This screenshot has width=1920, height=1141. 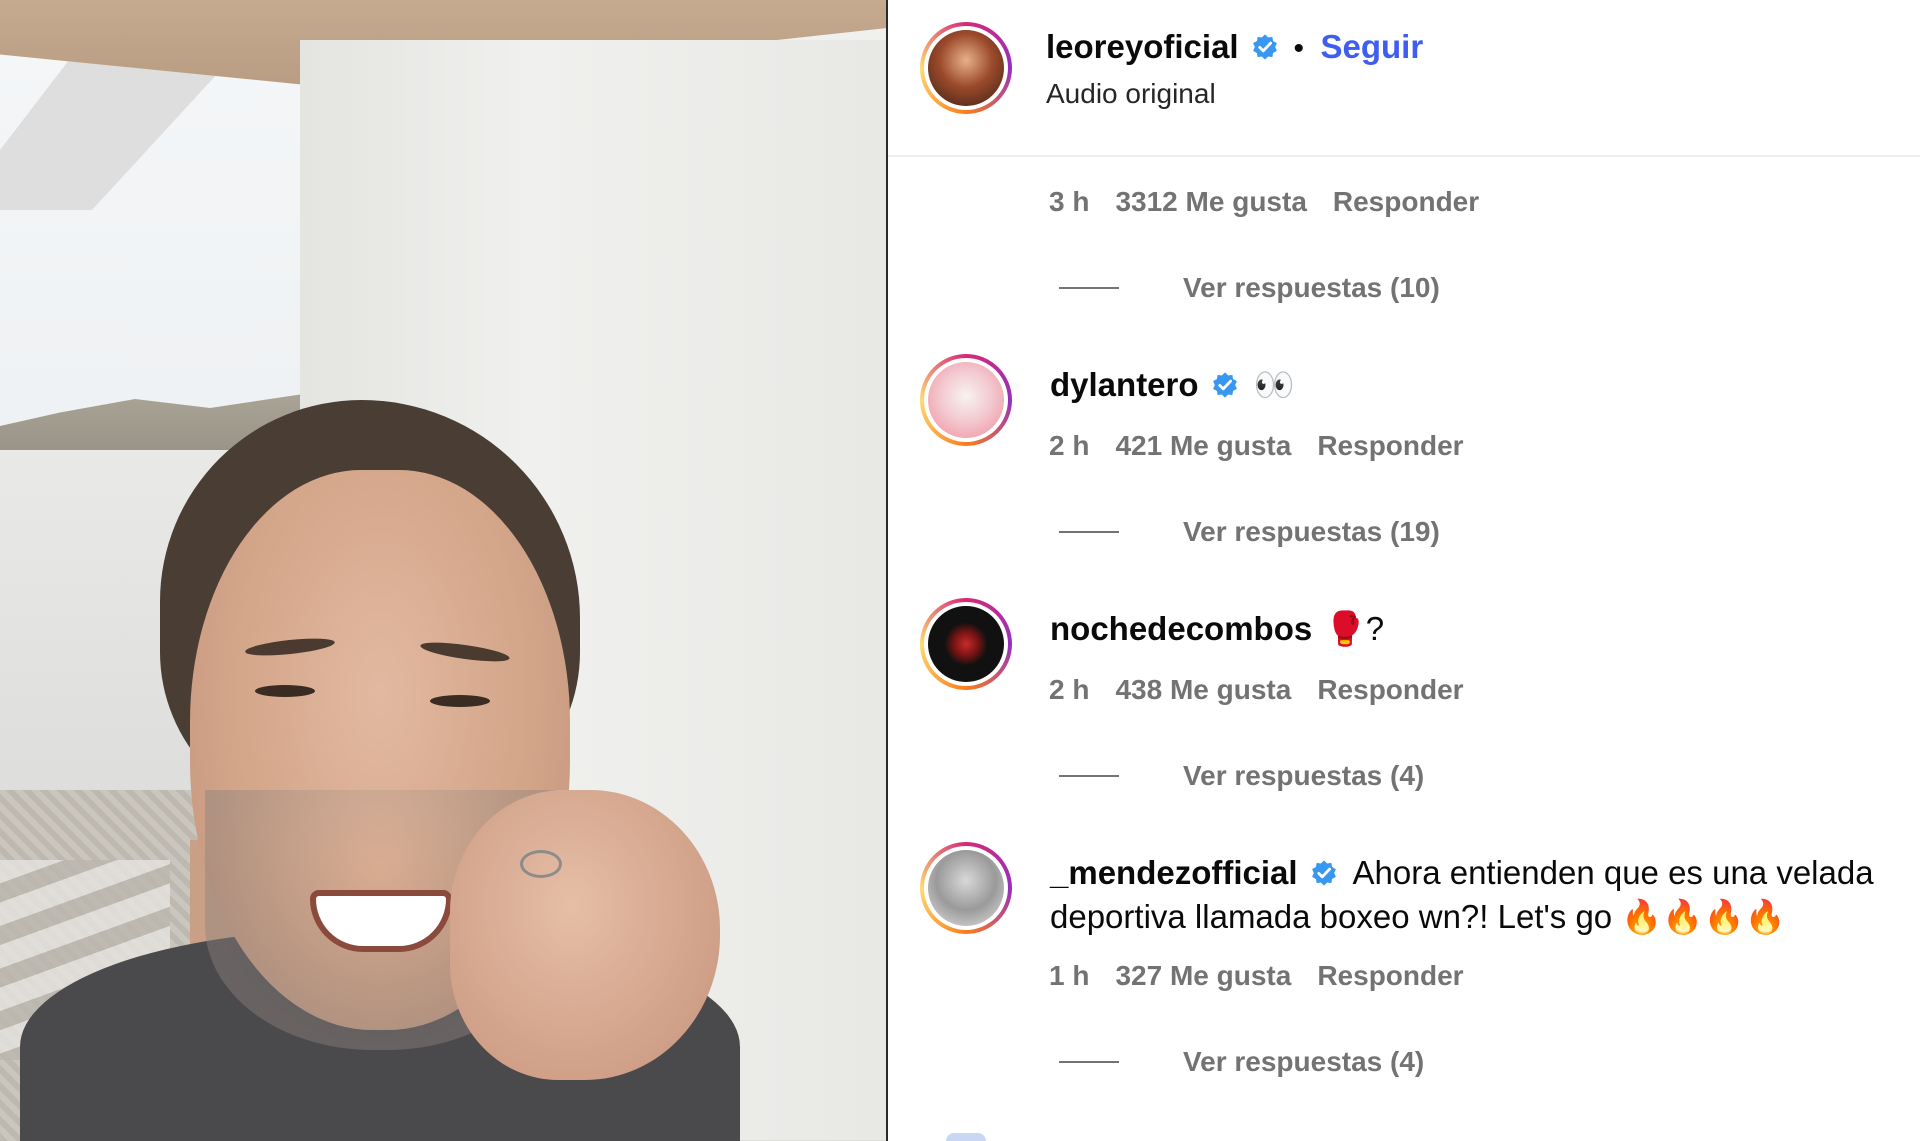 I want to click on comment-likes: 421 Me gusta, so click(x=1203, y=445).